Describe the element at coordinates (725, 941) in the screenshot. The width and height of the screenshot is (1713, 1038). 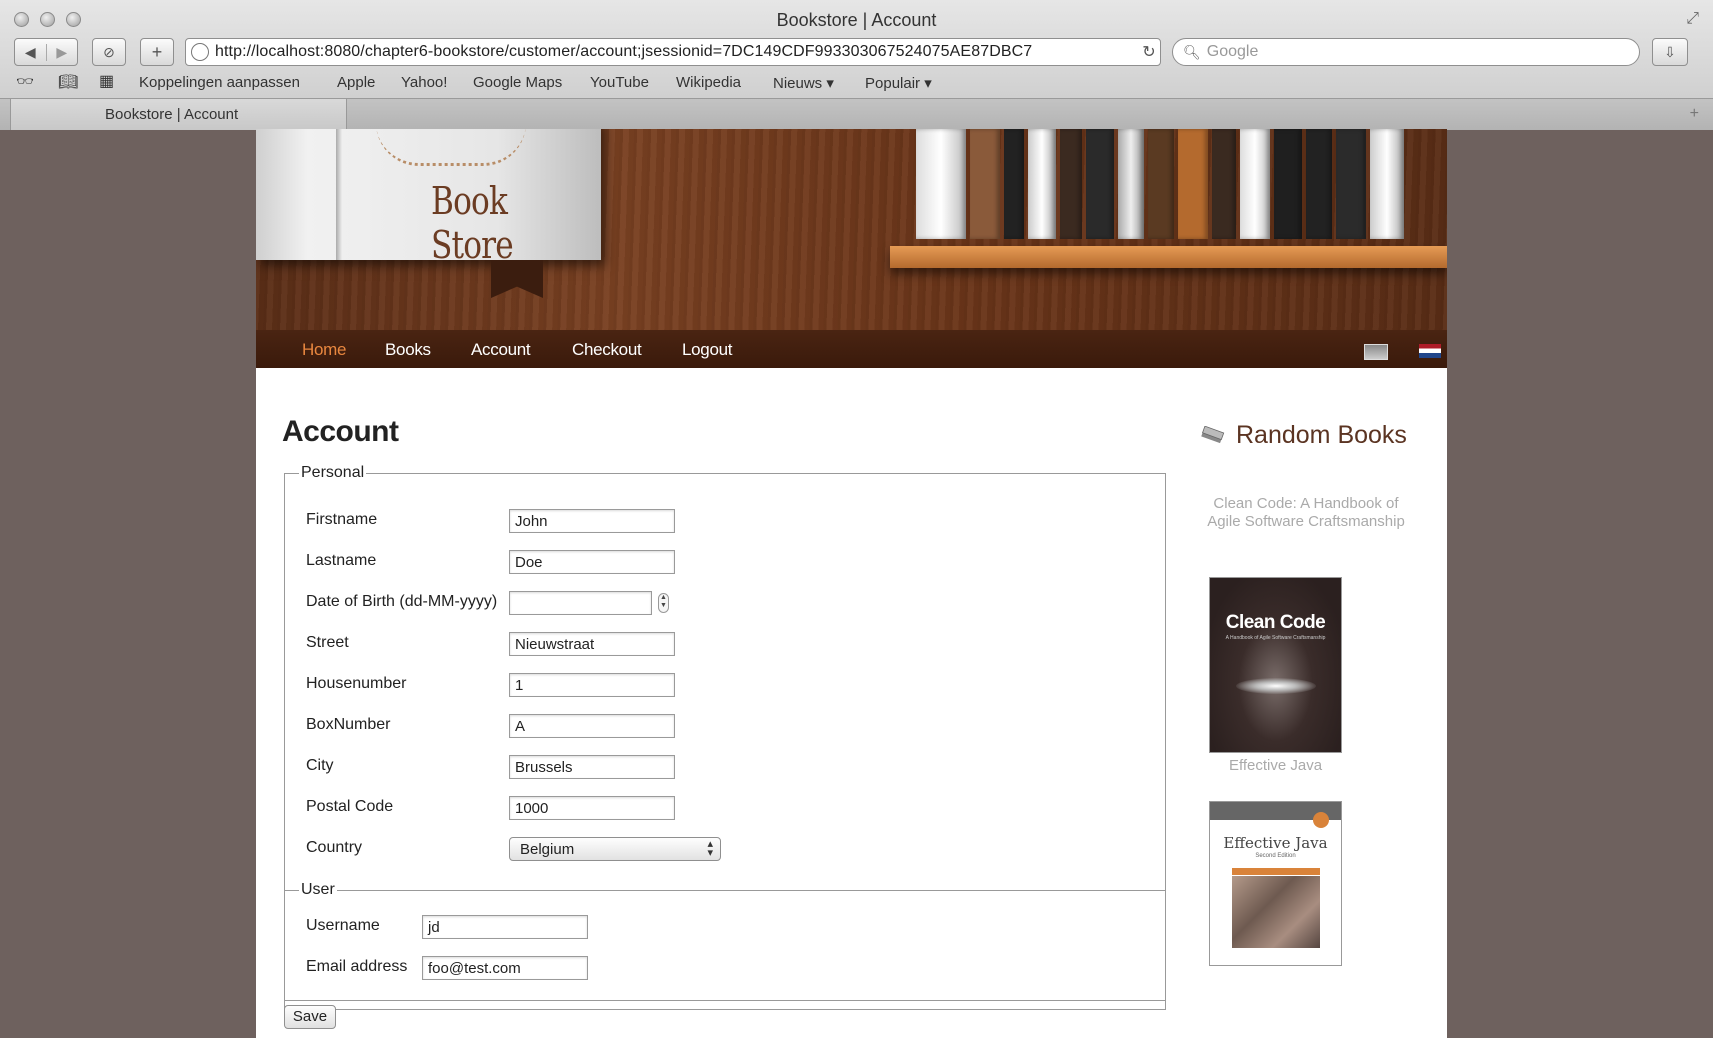
I see `user-fieldset: User` at that location.